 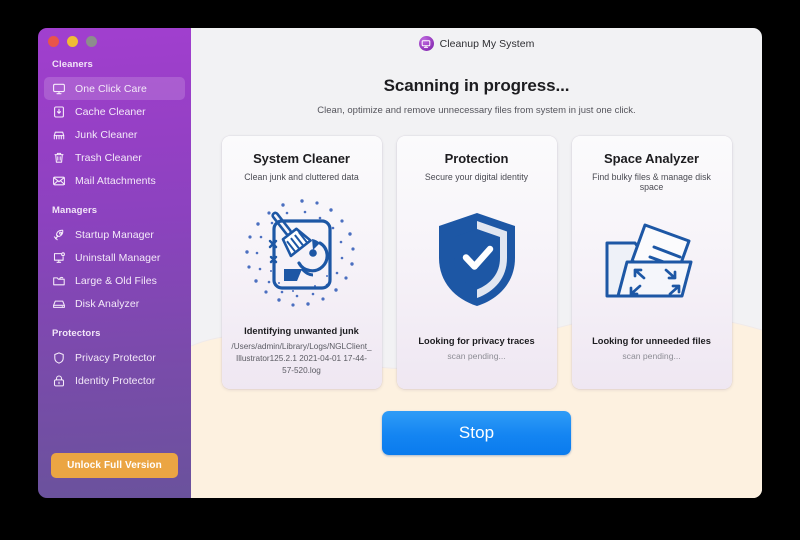 What do you see at coordinates (59, 281) in the screenshot?
I see `folder-open-icon` at bounding box center [59, 281].